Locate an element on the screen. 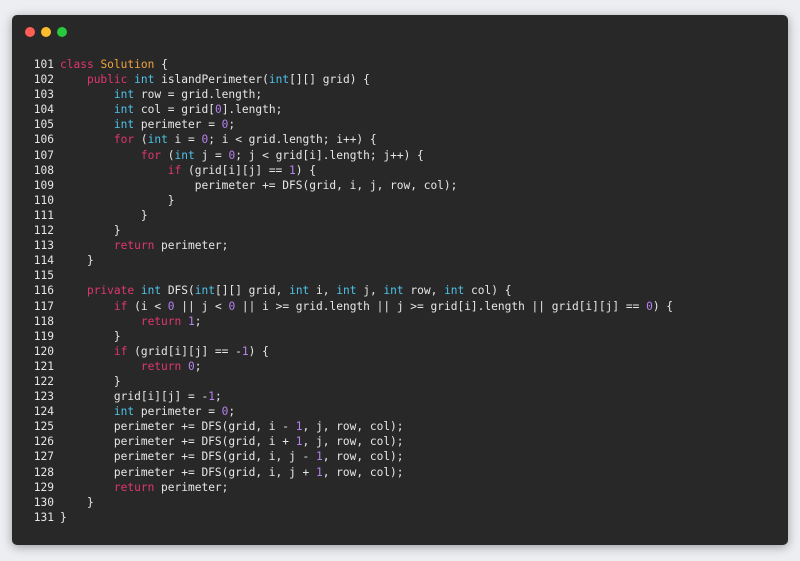 This screenshot has width=800, height=561. code-token: j = is located at coordinates (211, 155).